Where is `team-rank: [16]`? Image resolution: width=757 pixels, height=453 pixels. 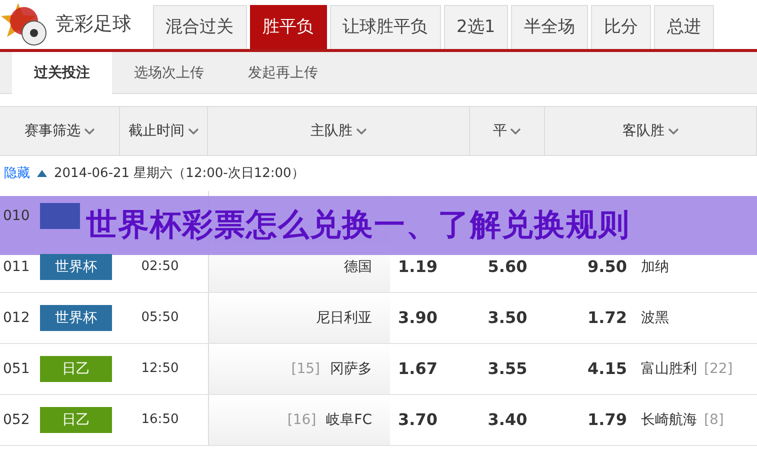
team-rank: [16] is located at coordinates (301, 420).